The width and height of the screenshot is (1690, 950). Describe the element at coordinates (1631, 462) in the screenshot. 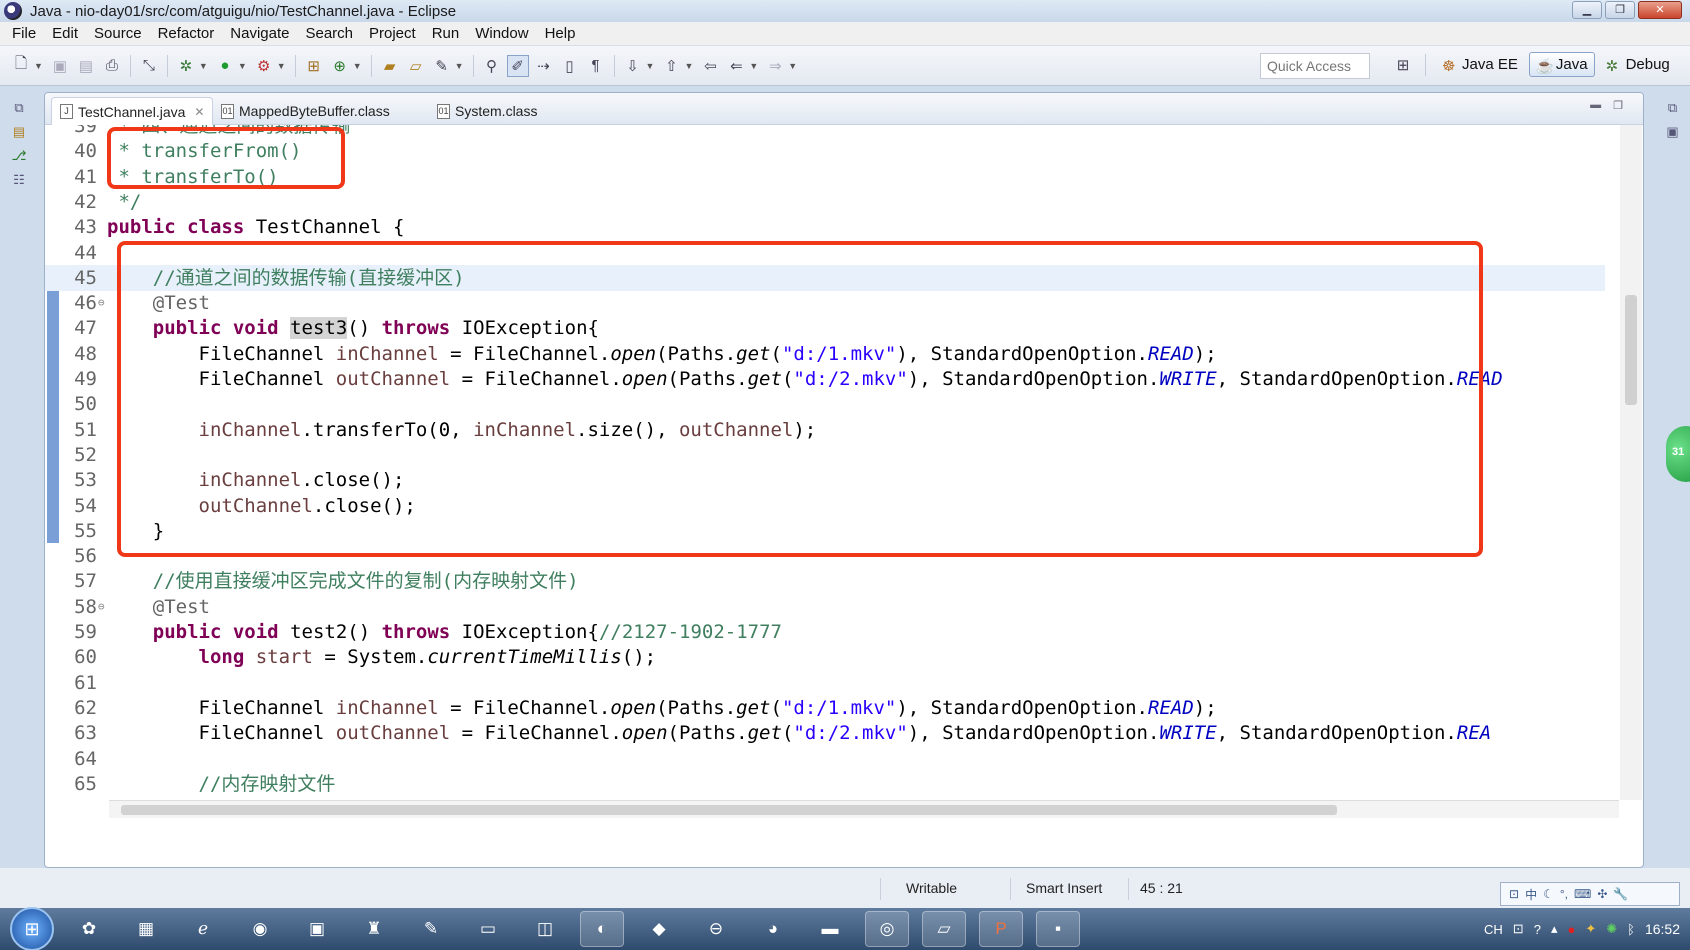

I see `vertical-scrollbar` at that location.